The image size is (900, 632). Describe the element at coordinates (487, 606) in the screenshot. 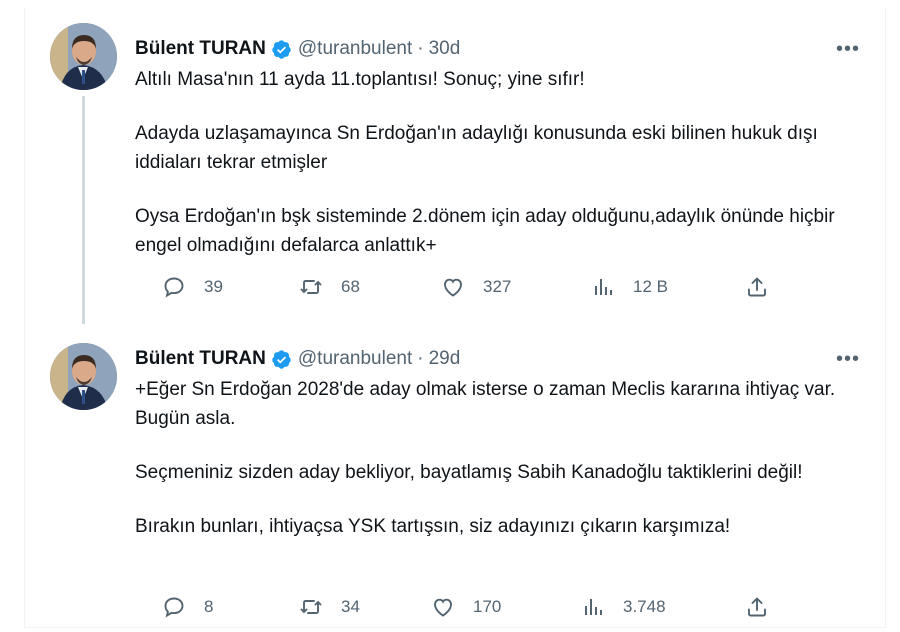

I see `like-count: 170` at that location.